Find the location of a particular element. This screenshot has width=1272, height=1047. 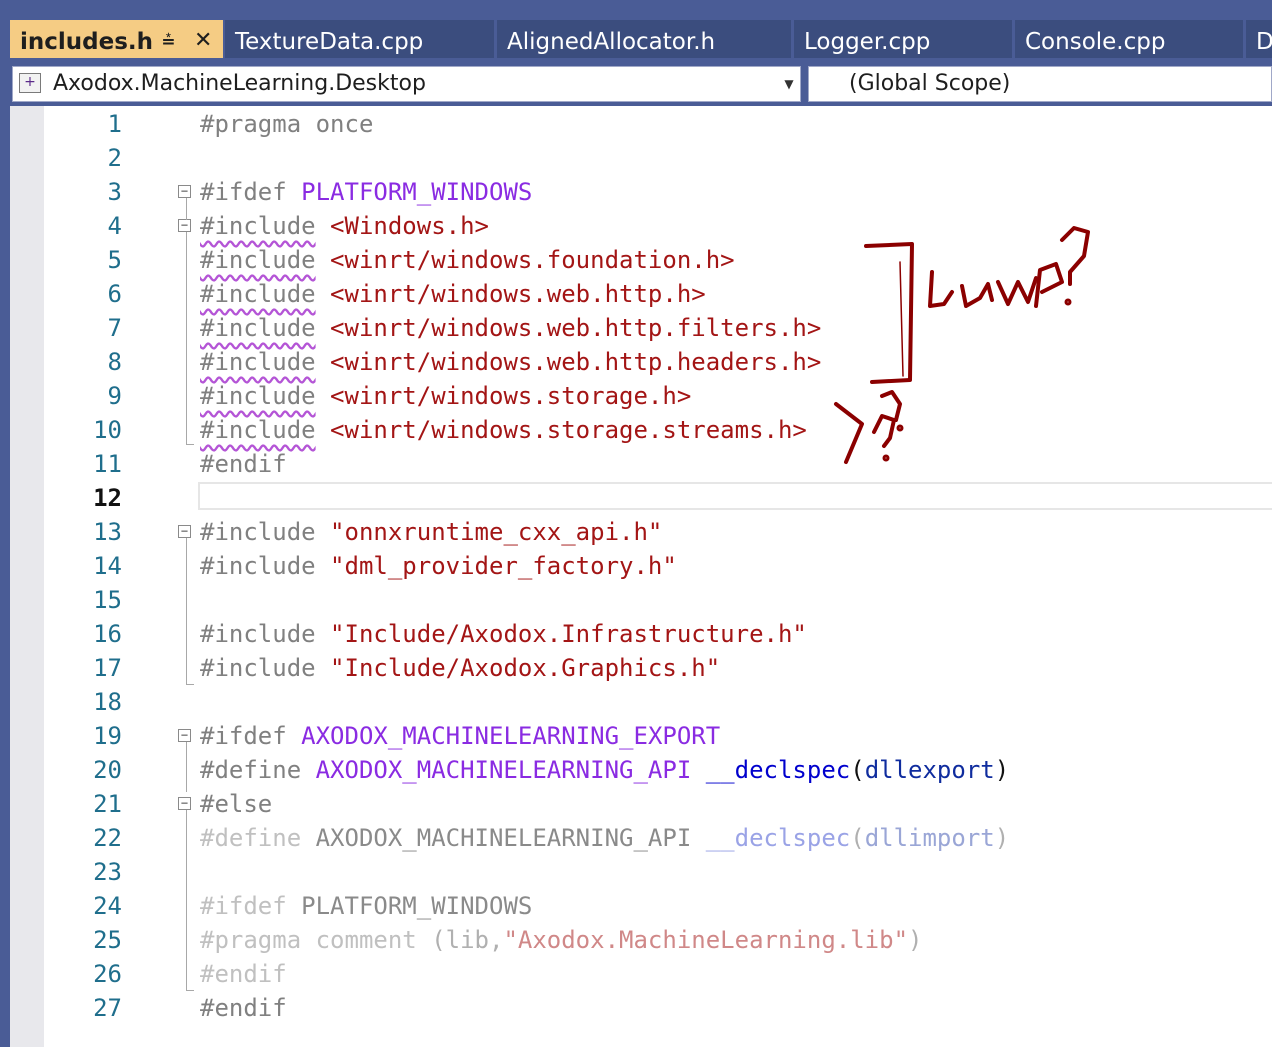

annotation-arrow is located at coordinates (849, 433).